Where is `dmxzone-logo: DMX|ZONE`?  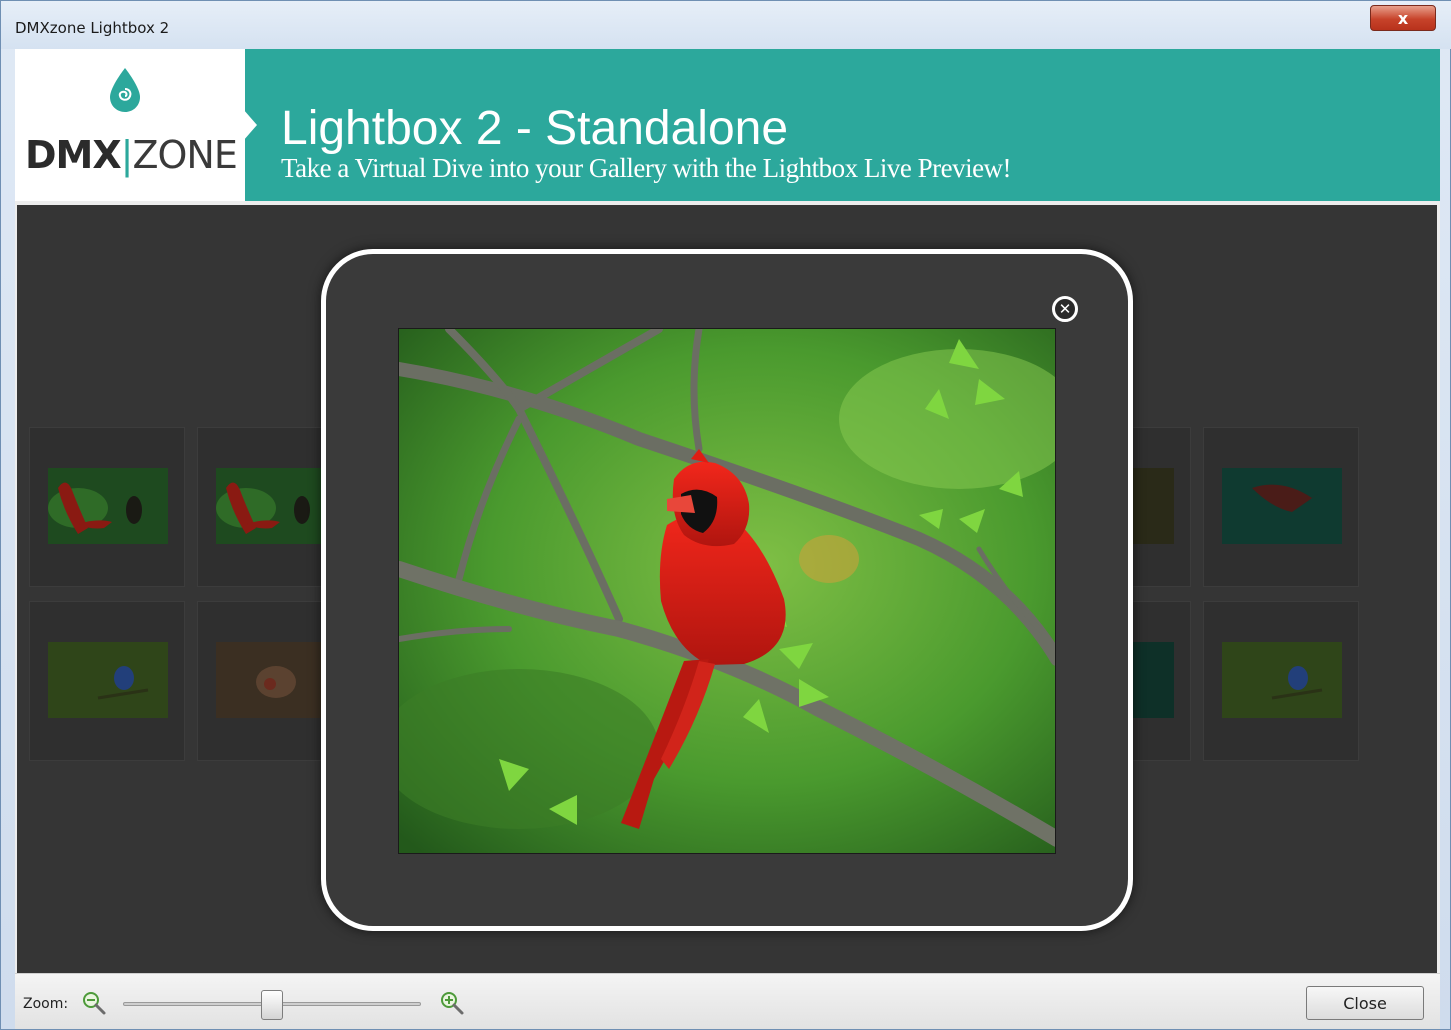 dmxzone-logo: DMX|ZONE is located at coordinates (130, 125).